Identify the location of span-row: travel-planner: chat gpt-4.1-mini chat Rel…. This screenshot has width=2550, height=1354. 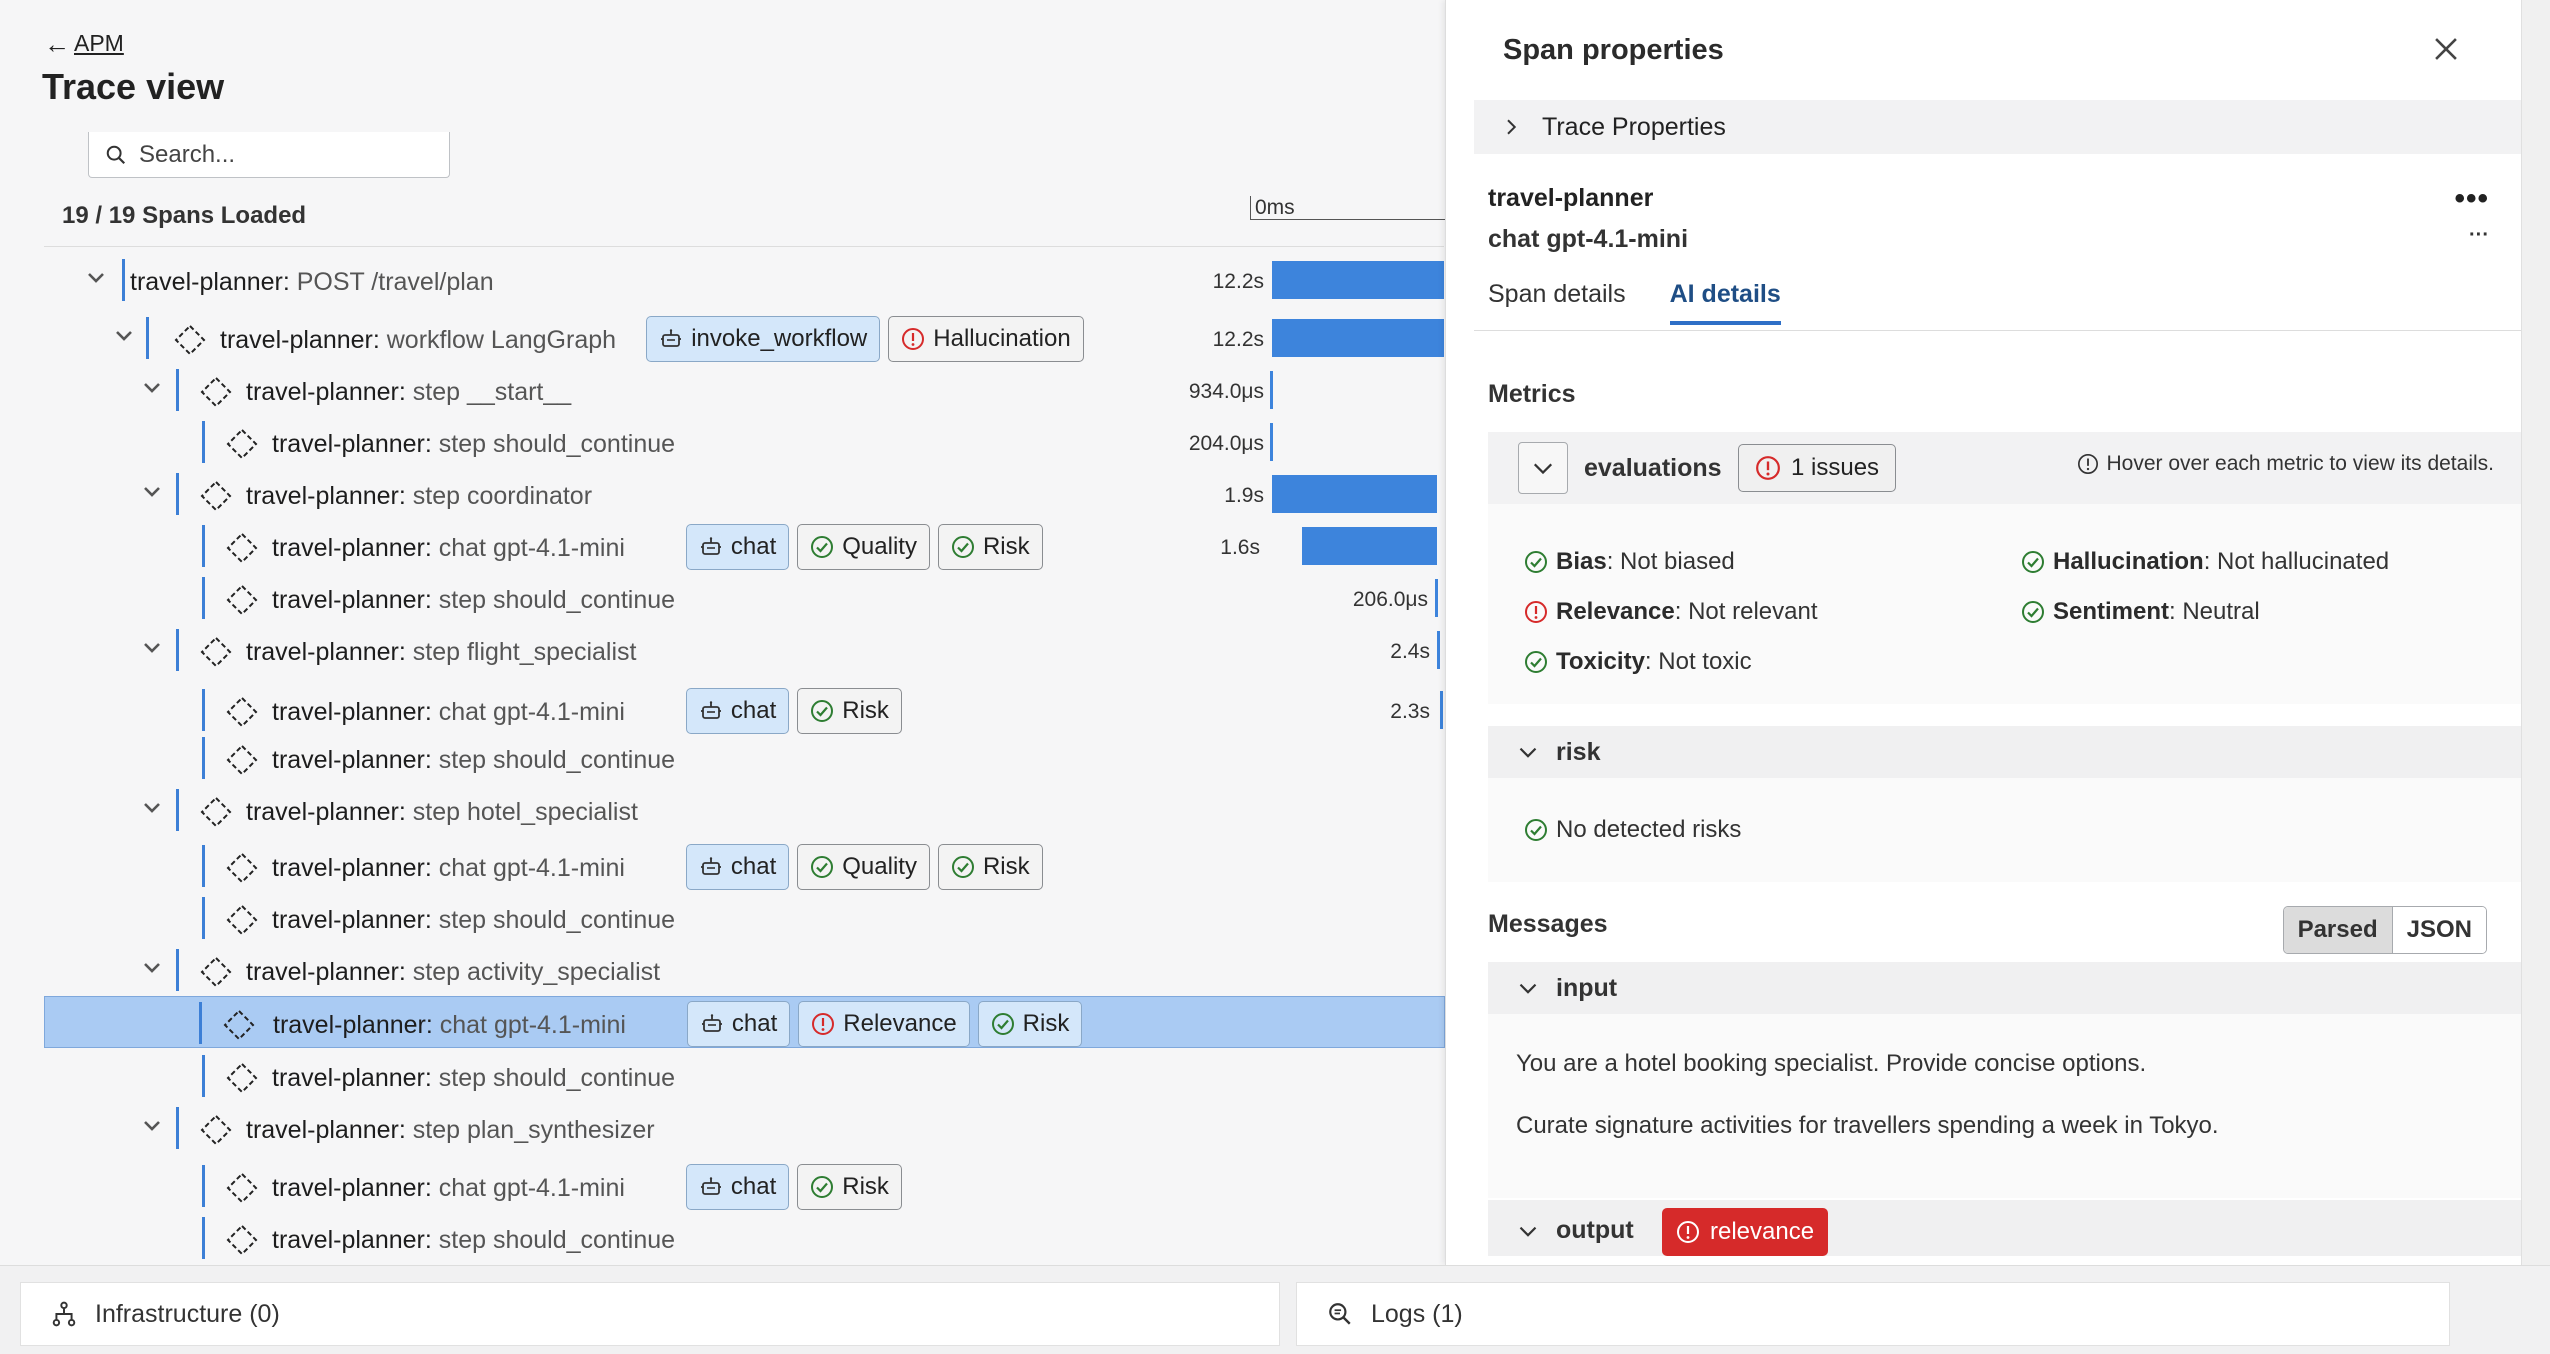
(744, 1022).